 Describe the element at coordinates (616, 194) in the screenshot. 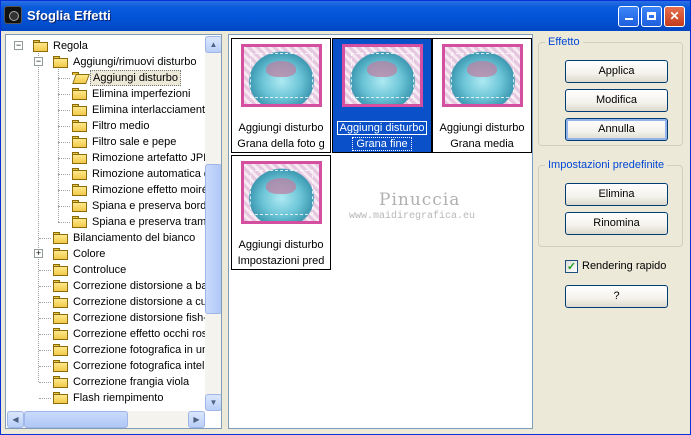

I see `delete-preset-button: Elimina` at that location.